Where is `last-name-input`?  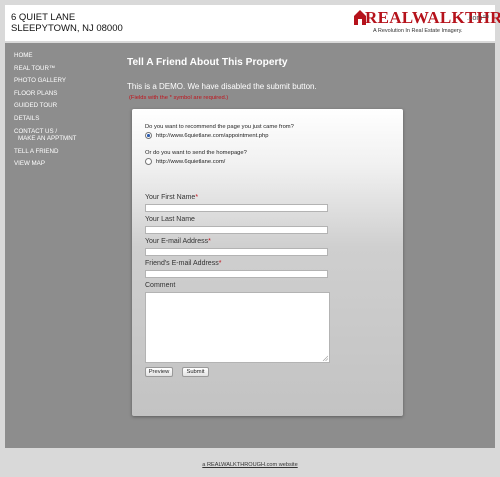
last-name-input is located at coordinates (236, 230).